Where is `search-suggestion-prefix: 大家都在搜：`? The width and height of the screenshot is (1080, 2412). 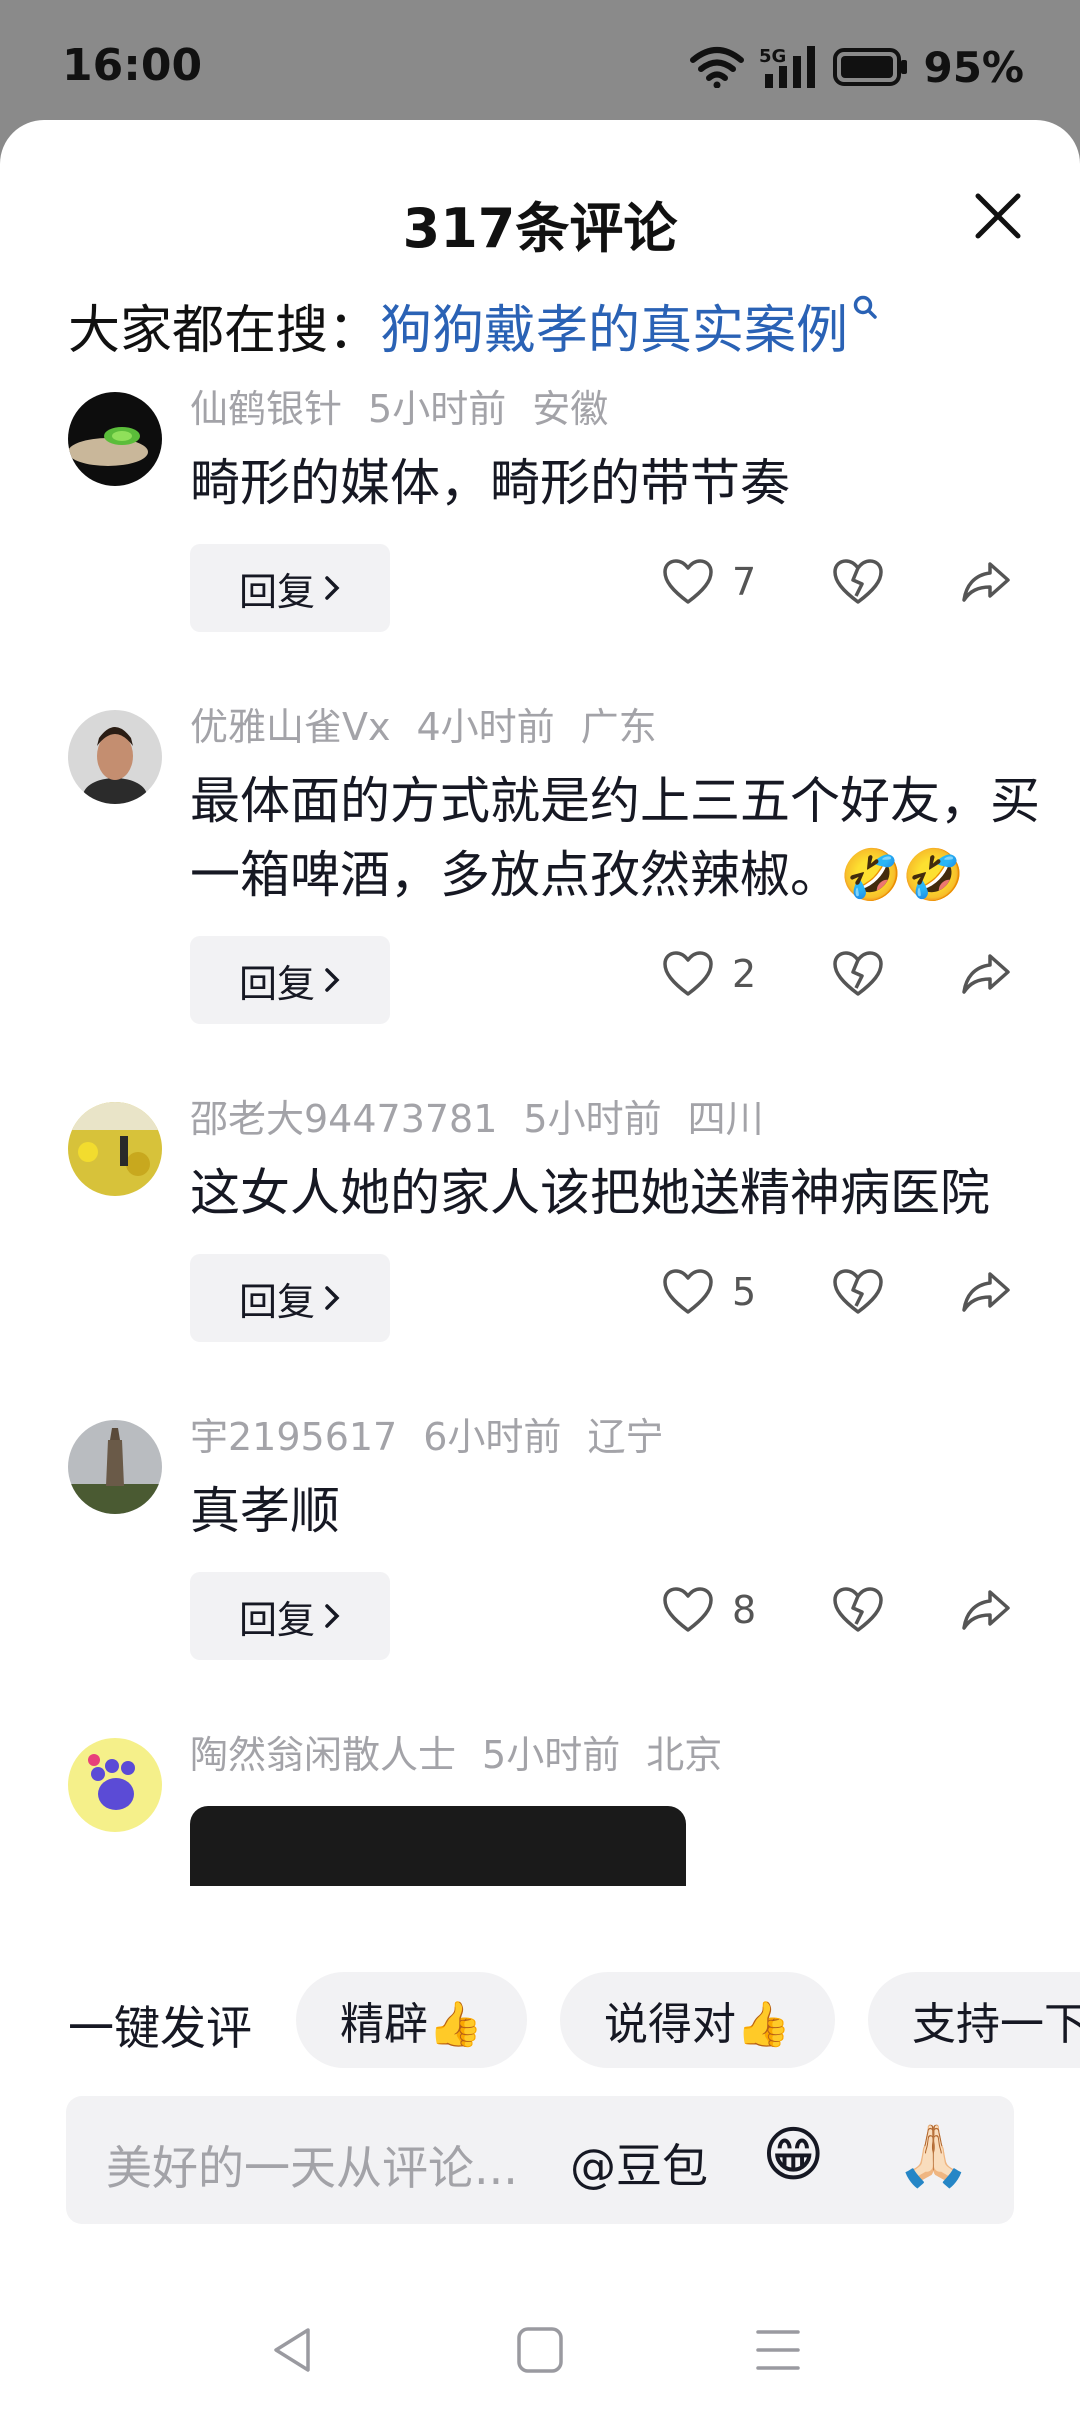 search-suggestion-prefix: 大家都在搜： is located at coordinates (224, 331).